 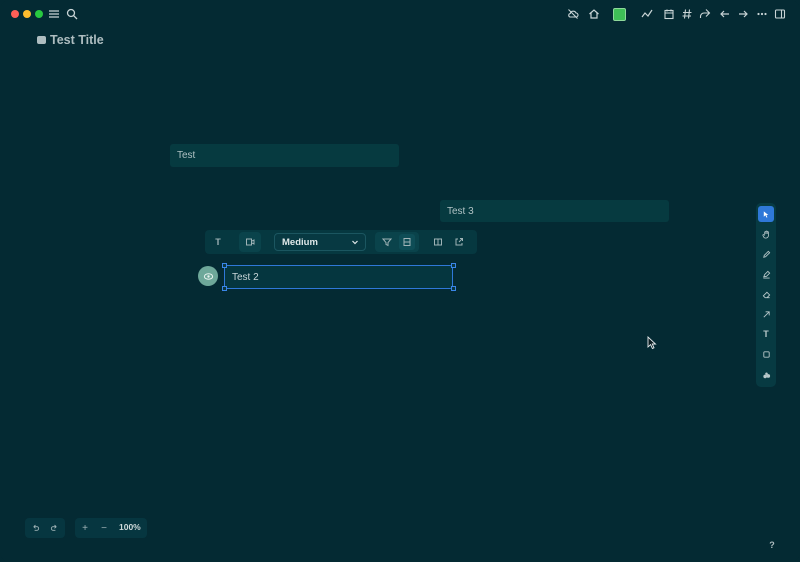 What do you see at coordinates (573, 14) in the screenshot?
I see `cloud-off-icon` at bounding box center [573, 14].